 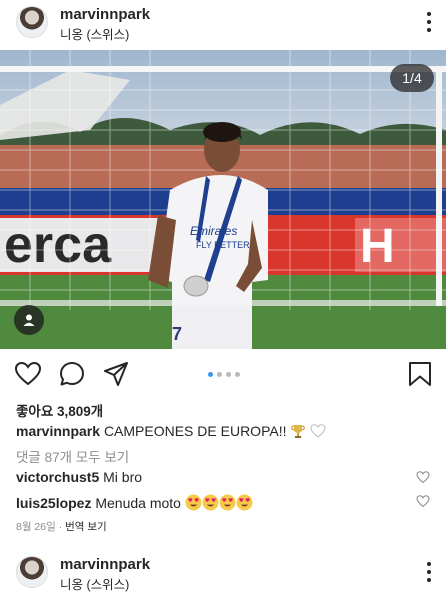 I want to click on svg-text: Emirates, so click(x=213, y=231).